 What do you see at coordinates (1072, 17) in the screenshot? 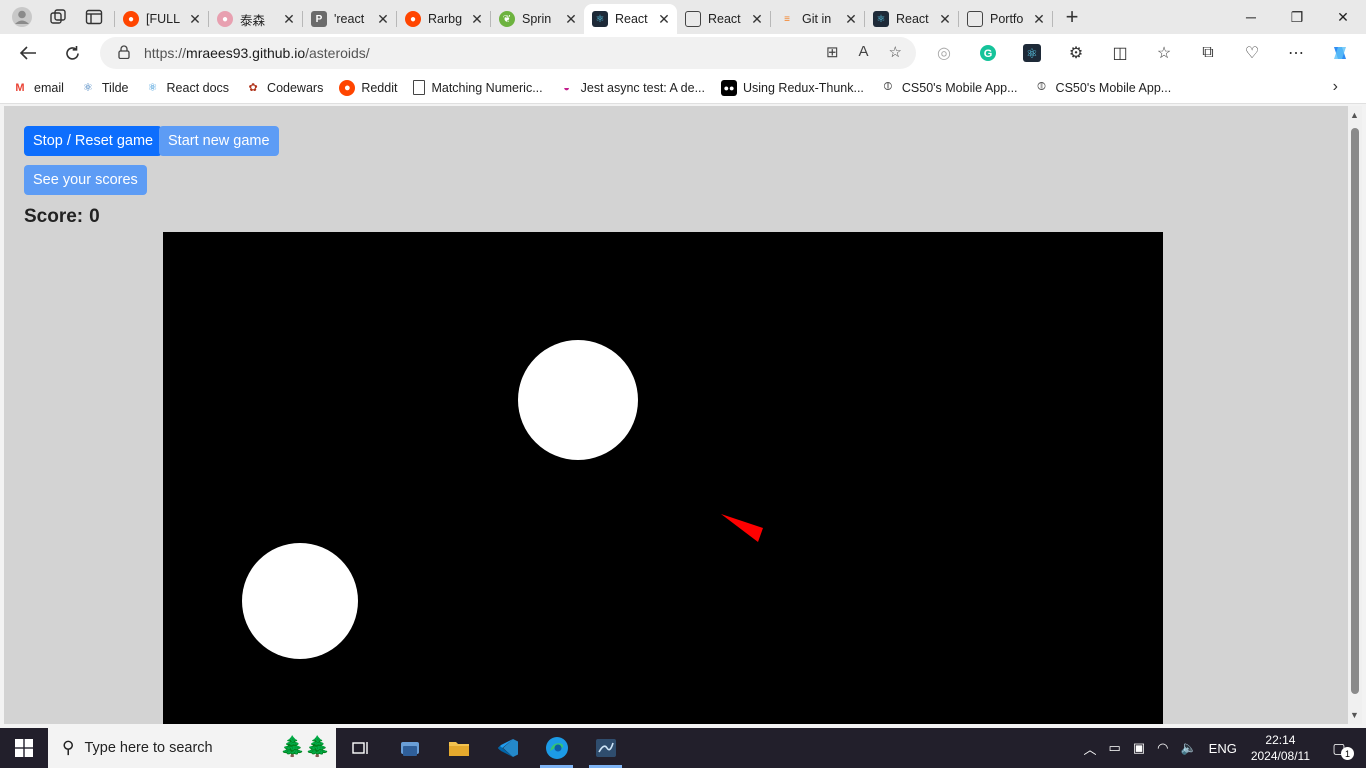
I see `new-tab-button: +` at bounding box center [1072, 17].